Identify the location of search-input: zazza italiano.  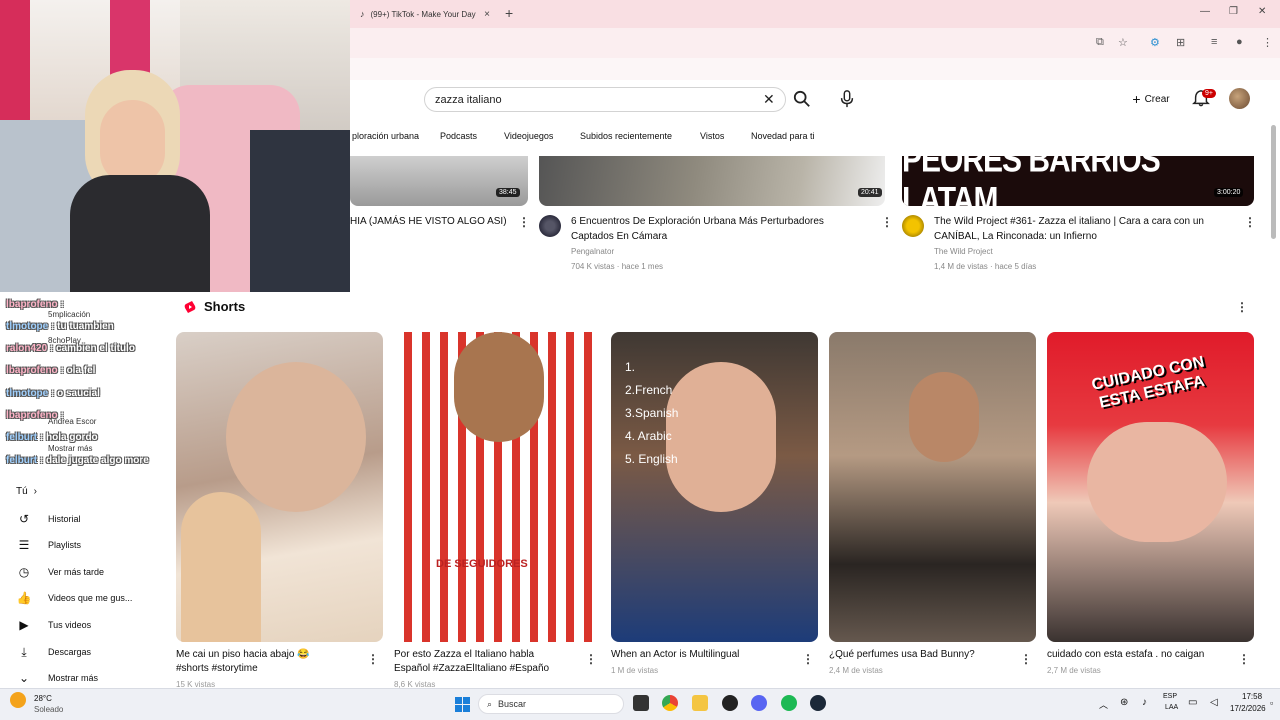
(605, 99).